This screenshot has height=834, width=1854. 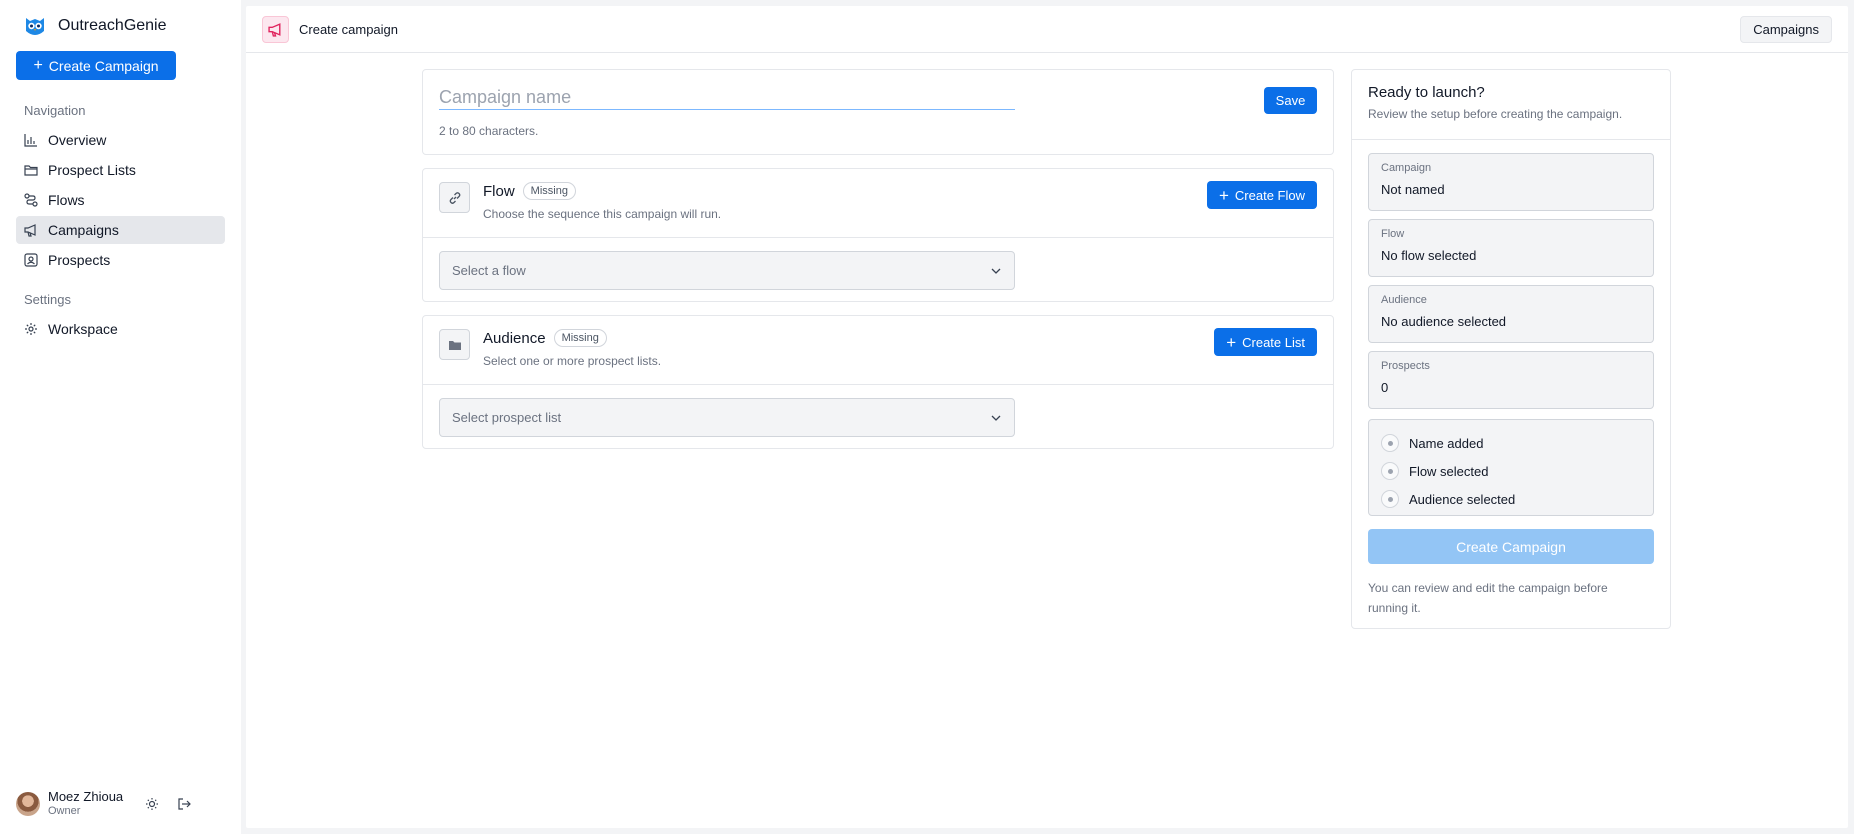 I want to click on brand: OutreachGenie, so click(x=123, y=26).